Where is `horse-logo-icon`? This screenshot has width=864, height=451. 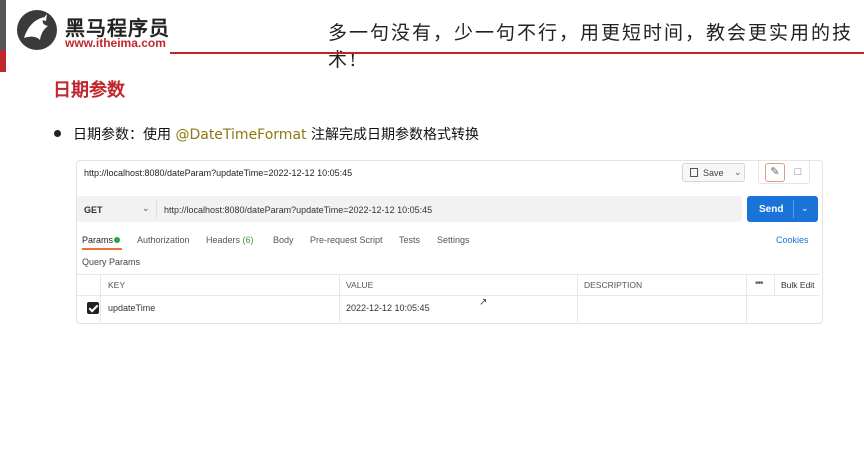 horse-logo-icon is located at coordinates (37, 30).